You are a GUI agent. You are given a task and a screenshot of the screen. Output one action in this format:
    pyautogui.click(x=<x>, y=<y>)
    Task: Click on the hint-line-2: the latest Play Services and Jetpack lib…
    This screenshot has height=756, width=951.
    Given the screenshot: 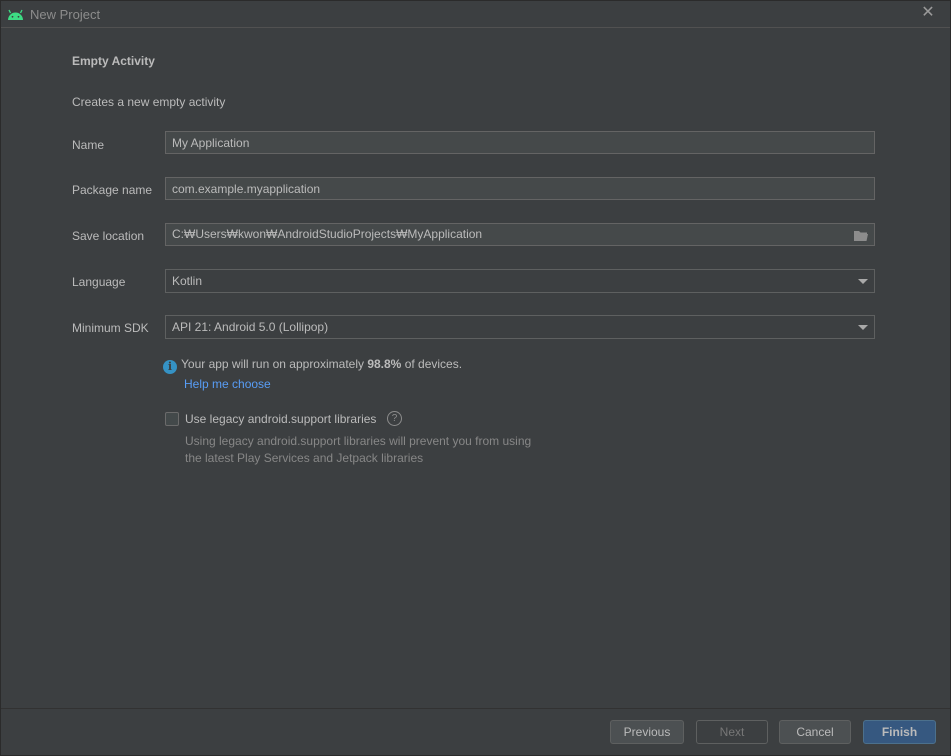 What is the action you would take?
    pyautogui.click(x=304, y=458)
    